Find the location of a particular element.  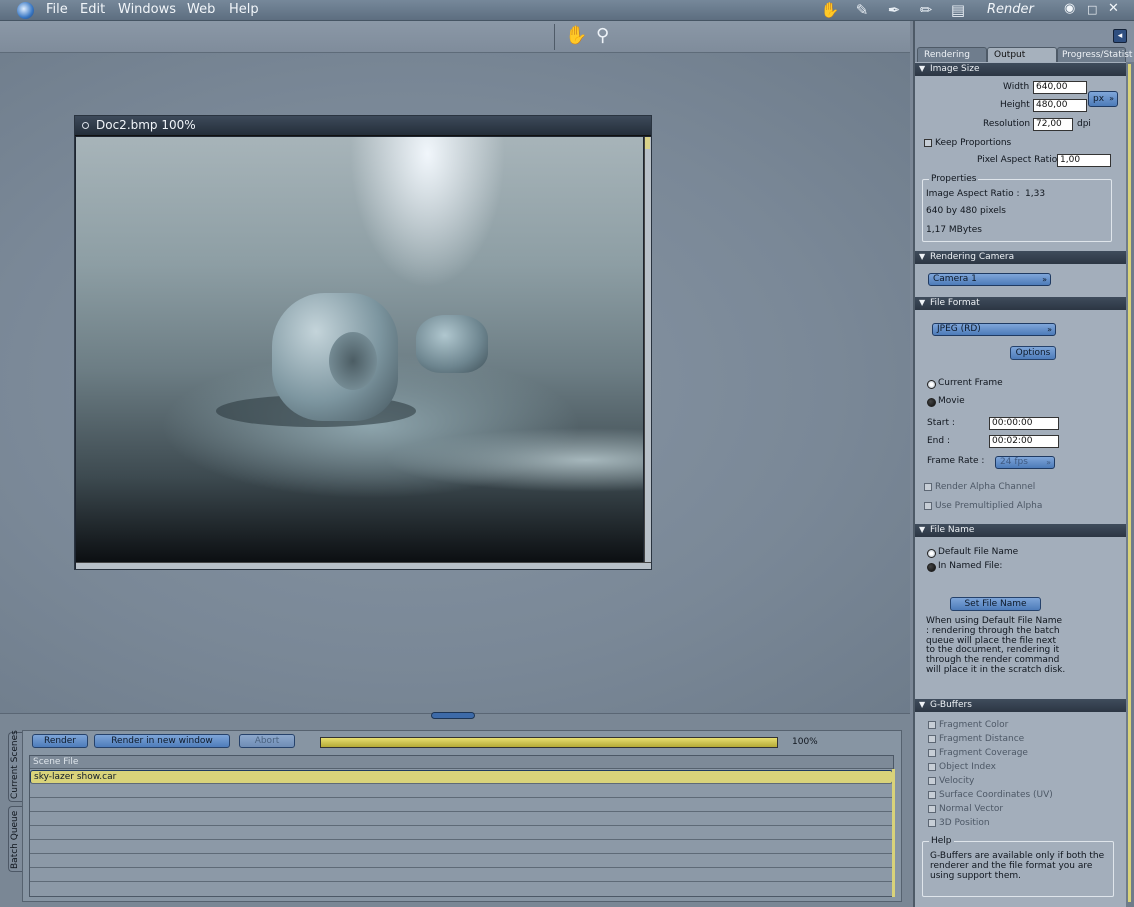

current-frame-radio is located at coordinates (931, 384).